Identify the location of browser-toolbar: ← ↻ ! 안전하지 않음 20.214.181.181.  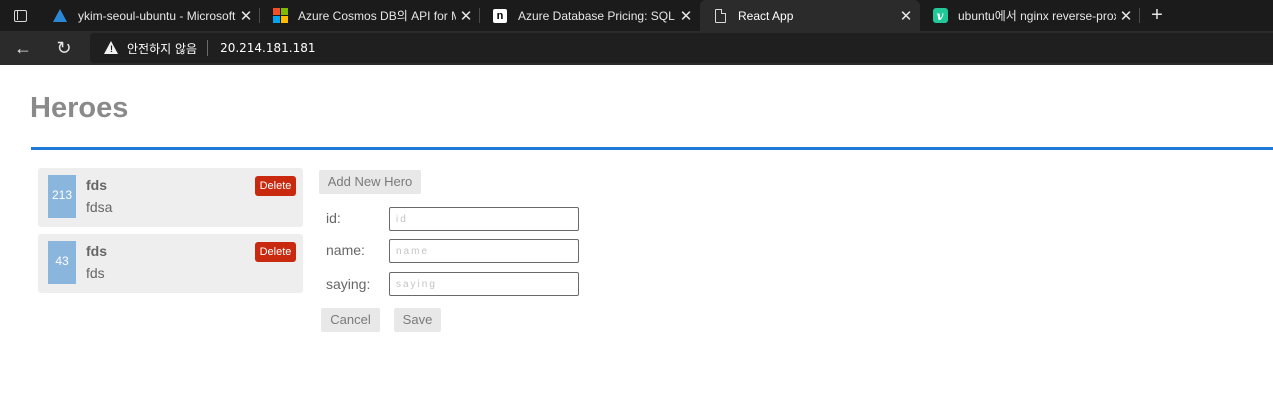
(636, 48).